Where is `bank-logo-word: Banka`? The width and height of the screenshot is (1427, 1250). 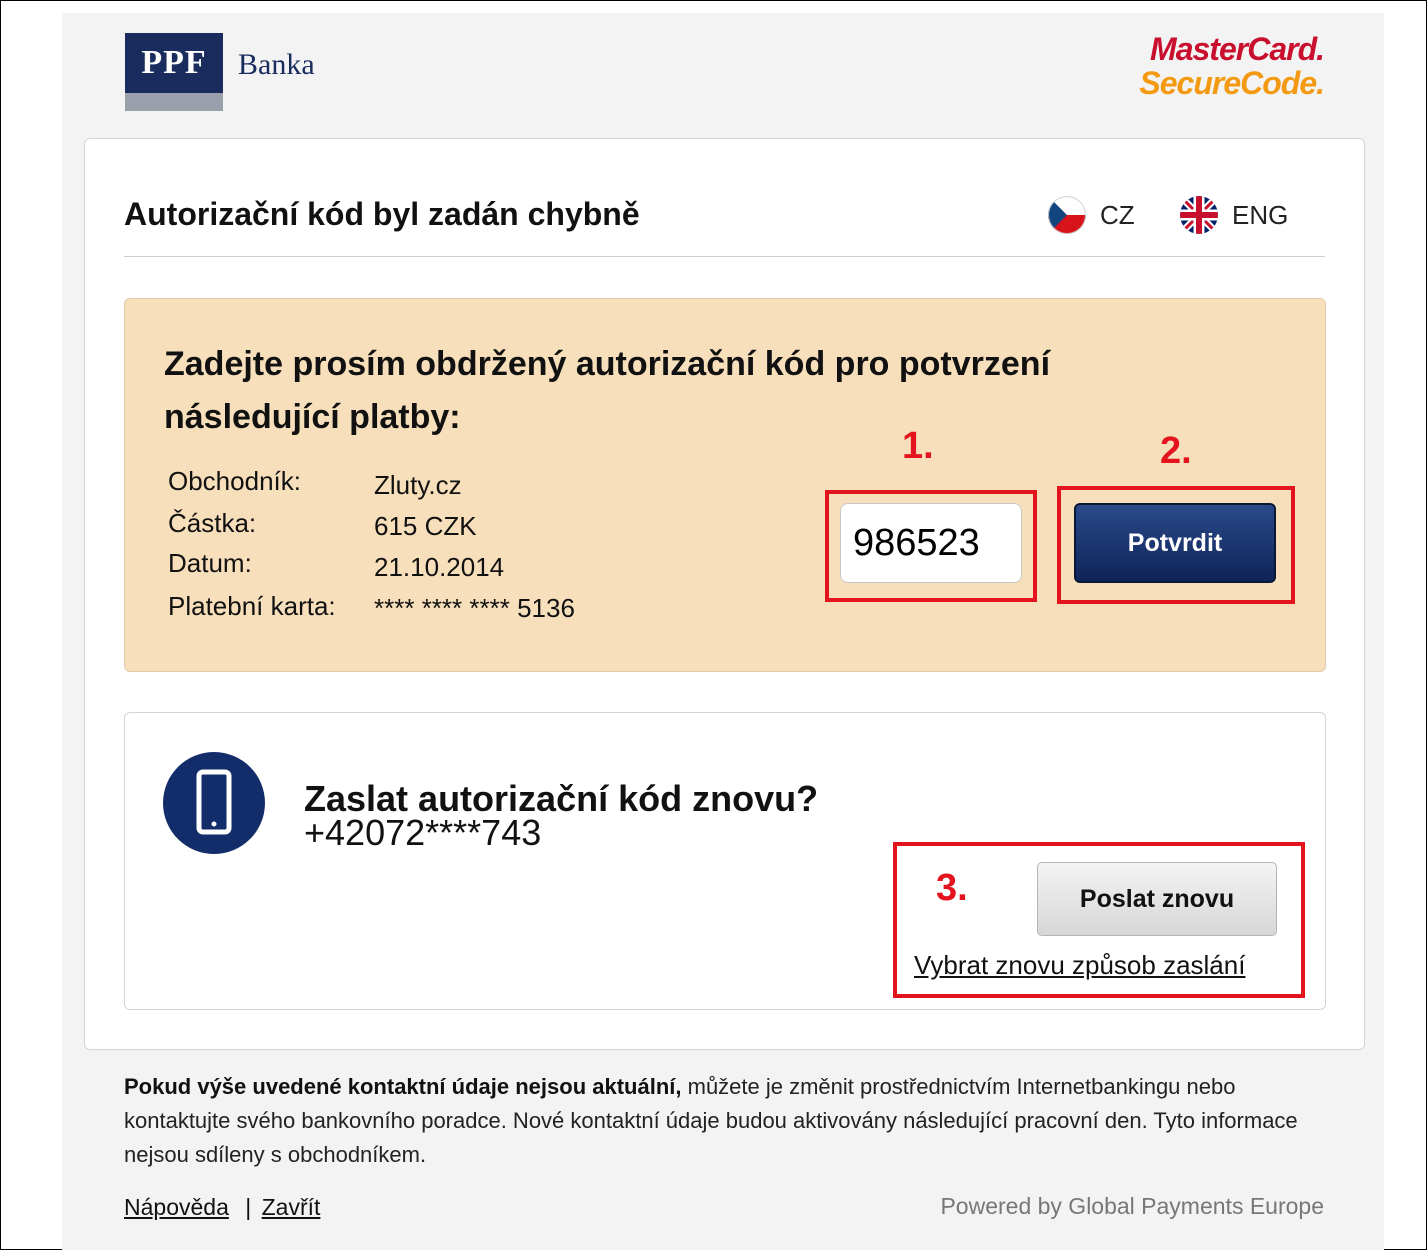
bank-logo-word: Banka is located at coordinates (276, 64).